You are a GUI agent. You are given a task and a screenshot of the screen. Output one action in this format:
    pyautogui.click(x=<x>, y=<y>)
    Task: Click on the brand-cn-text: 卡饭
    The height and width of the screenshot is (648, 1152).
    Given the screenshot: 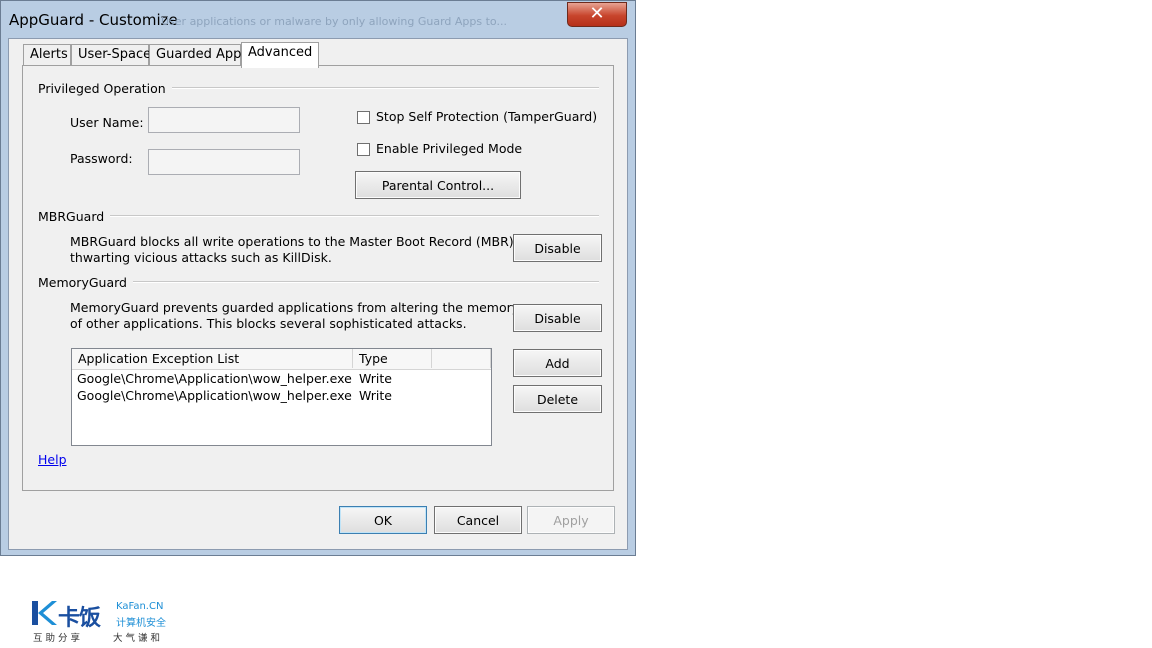 What is the action you would take?
    pyautogui.click(x=79, y=618)
    